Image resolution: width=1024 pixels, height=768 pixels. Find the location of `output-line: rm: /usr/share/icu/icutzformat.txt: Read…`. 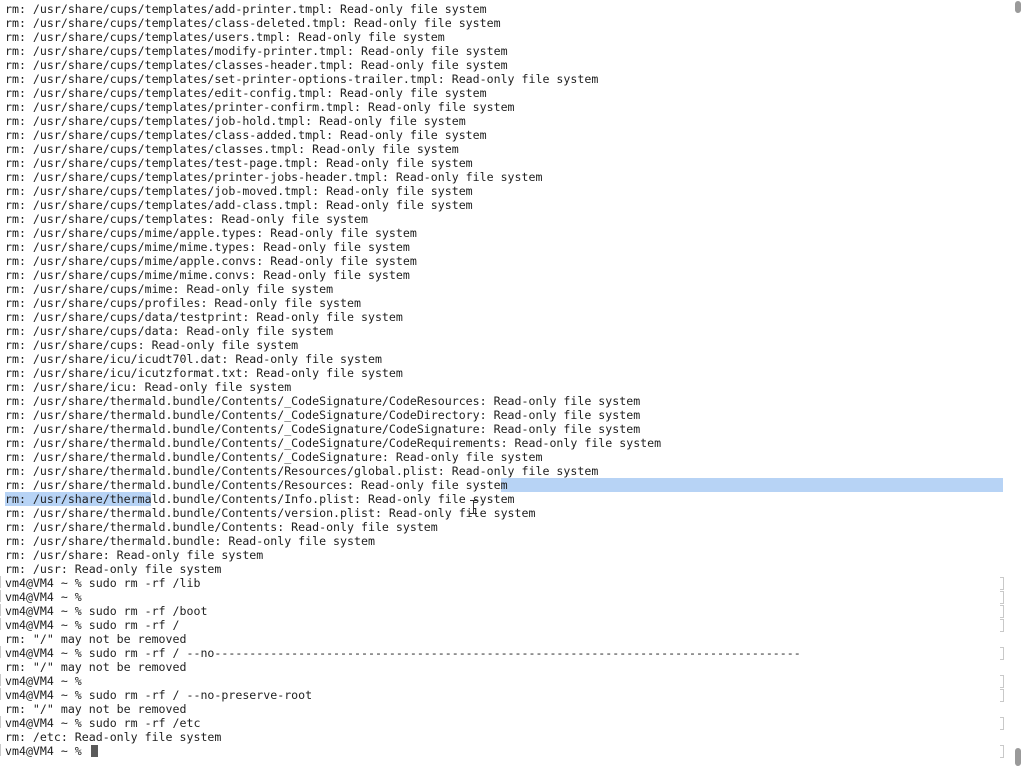

output-line: rm: /usr/share/icu/icutzformat.txt: Read… is located at coordinates (505, 373).